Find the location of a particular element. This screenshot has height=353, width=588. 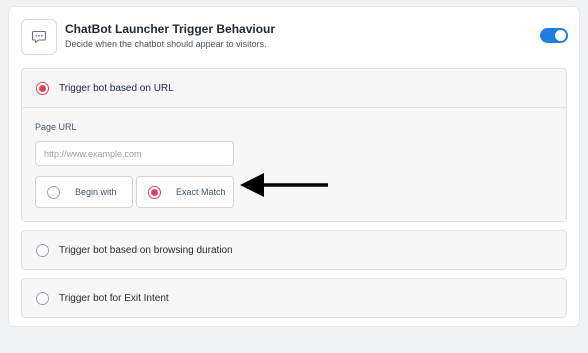

radio-exact-match is located at coordinates (154, 192).